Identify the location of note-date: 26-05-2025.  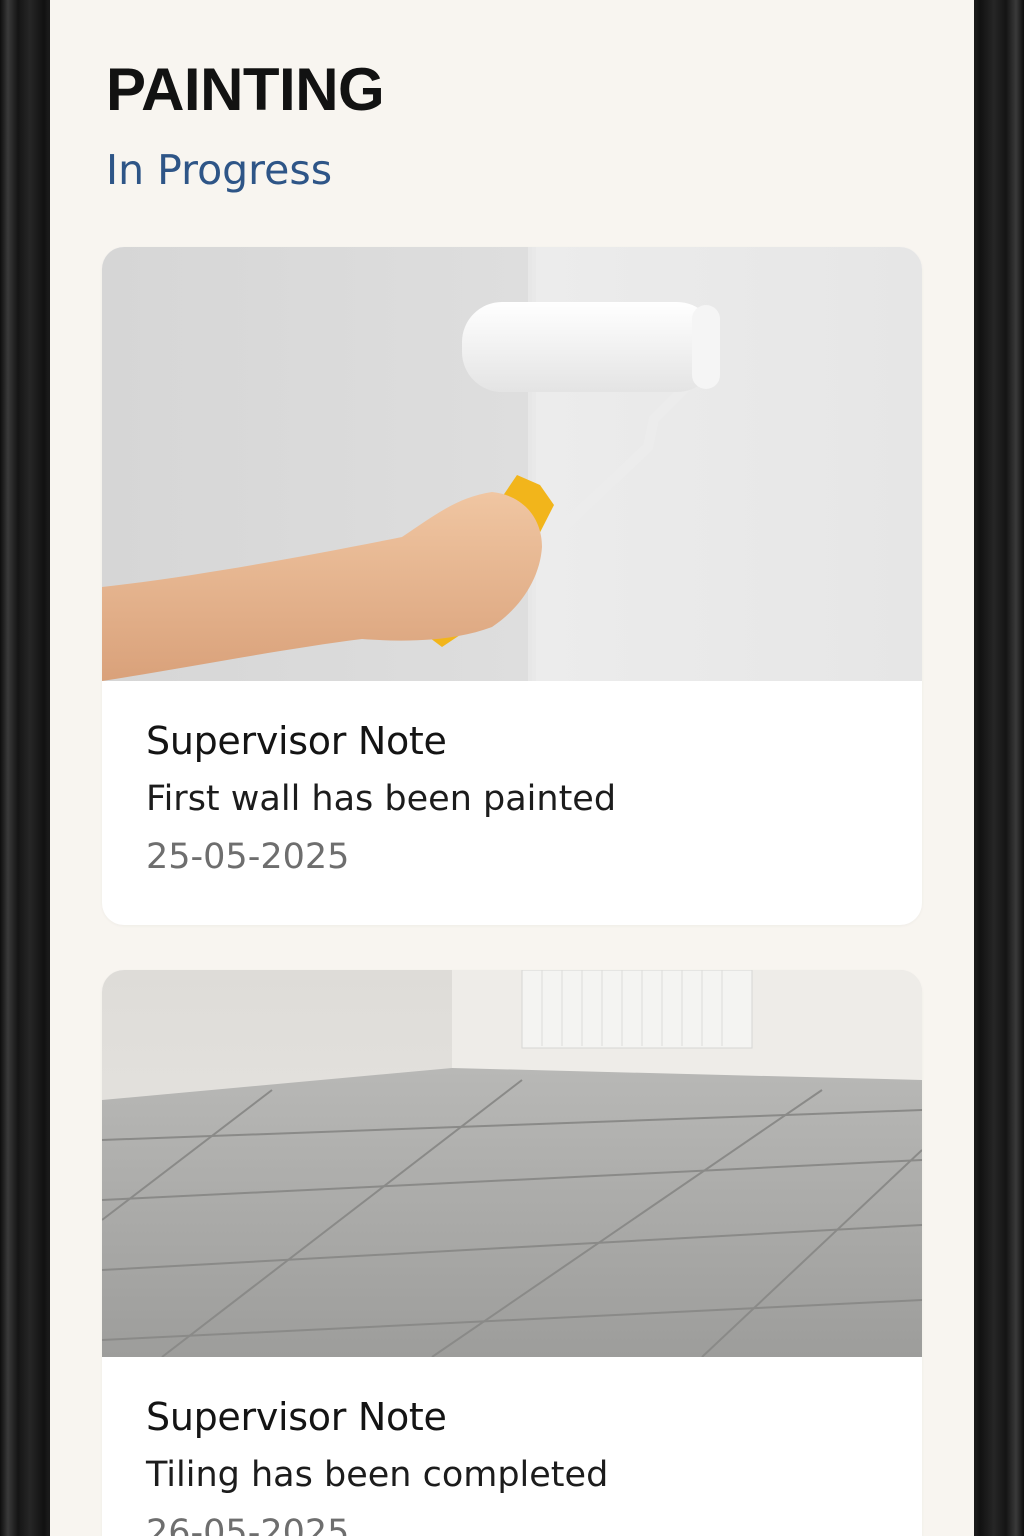
(248, 1524).